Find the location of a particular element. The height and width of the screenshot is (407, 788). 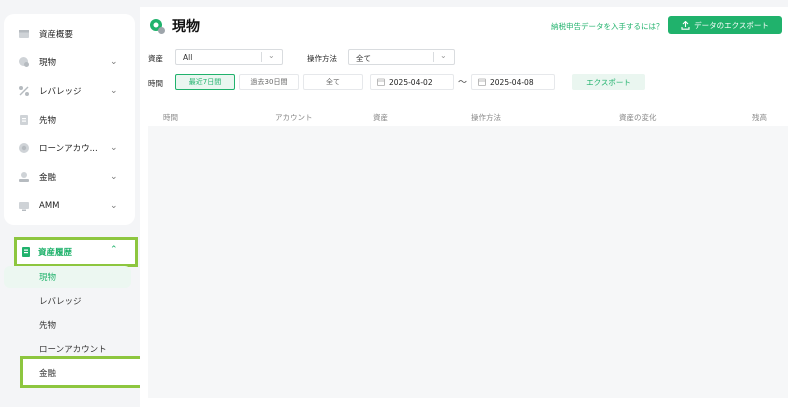

export-data-button: データのエクスポート is located at coordinates (725, 25).